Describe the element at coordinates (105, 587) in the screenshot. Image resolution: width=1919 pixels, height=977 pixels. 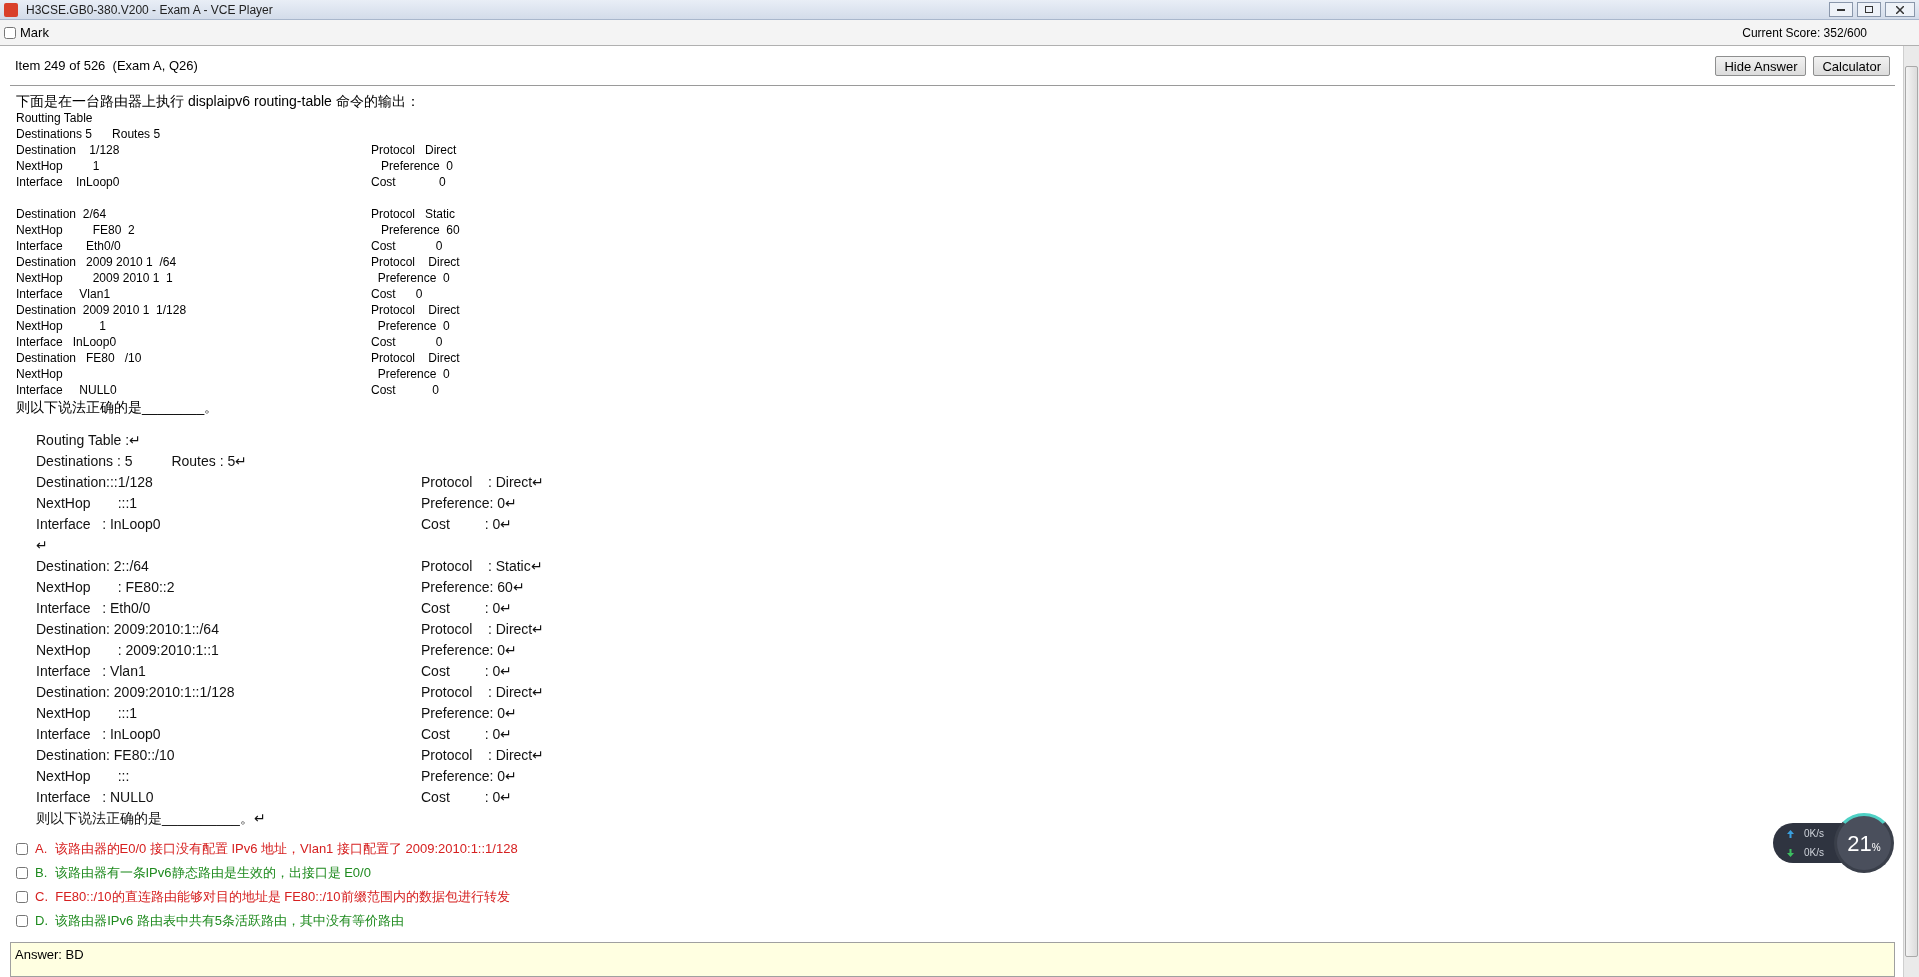
I see `output-line: NextHop : FE80::2` at that location.